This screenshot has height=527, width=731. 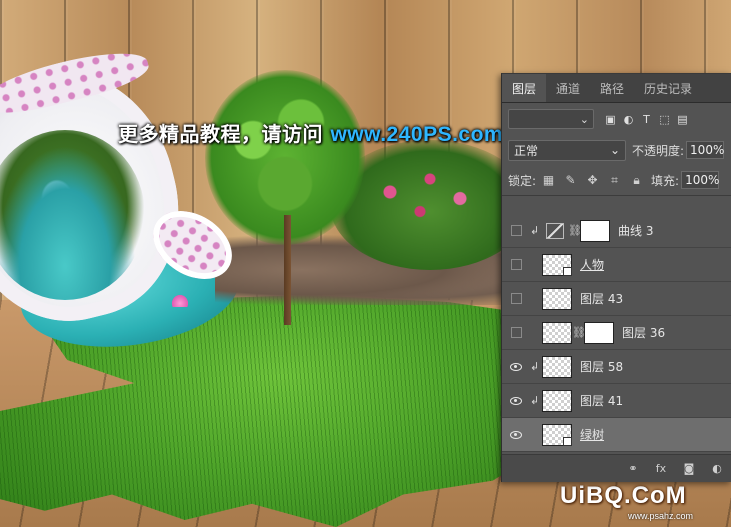 What do you see at coordinates (628, 119) in the screenshot?
I see `filter-adjustment-icon: ◐` at bounding box center [628, 119].